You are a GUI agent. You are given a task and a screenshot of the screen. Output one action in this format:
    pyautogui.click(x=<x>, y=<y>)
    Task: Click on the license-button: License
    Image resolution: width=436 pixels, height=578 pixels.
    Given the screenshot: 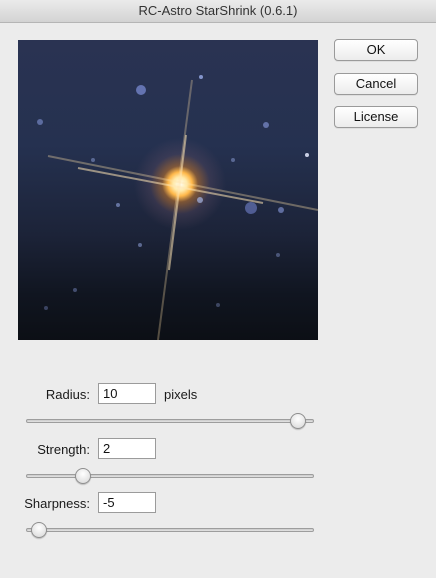 What is the action you would take?
    pyautogui.click(x=376, y=117)
    